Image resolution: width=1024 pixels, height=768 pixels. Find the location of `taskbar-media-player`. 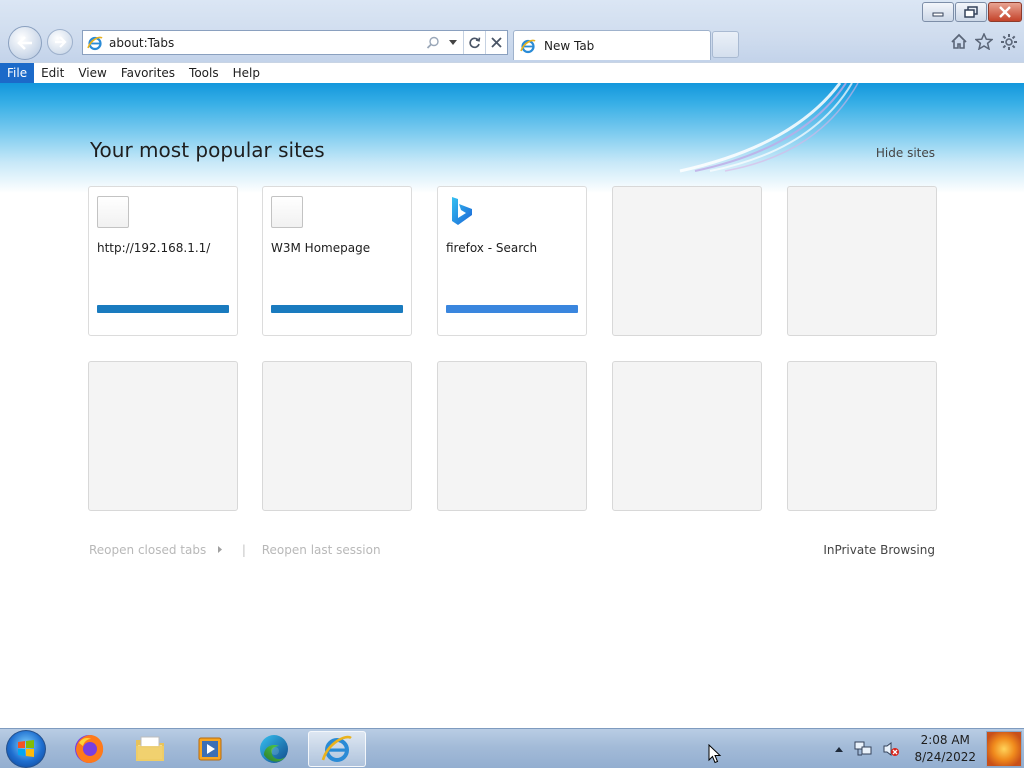

taskbar-media-player is located at coordinates (211, 749).